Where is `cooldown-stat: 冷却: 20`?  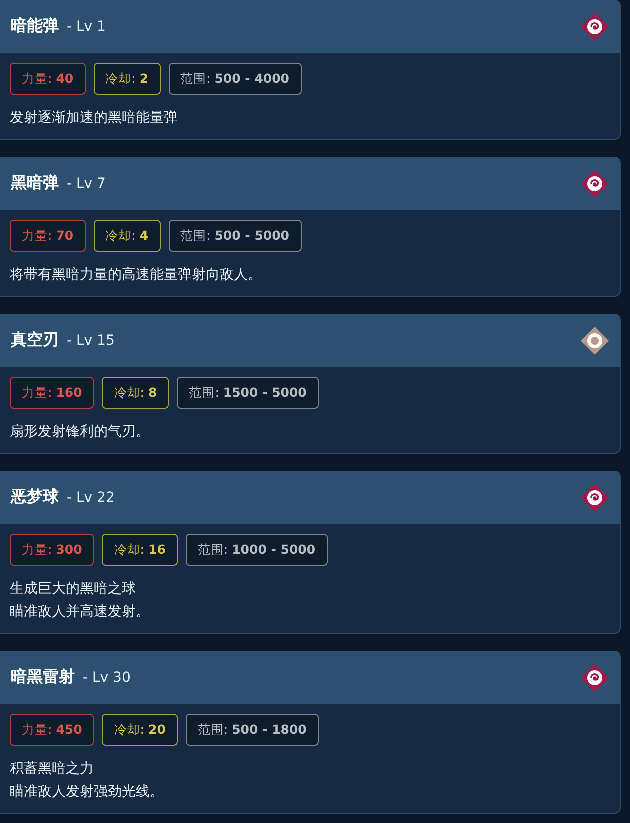
cooldown-stat: 冷却: 20 is located at coordinates (140, 730).